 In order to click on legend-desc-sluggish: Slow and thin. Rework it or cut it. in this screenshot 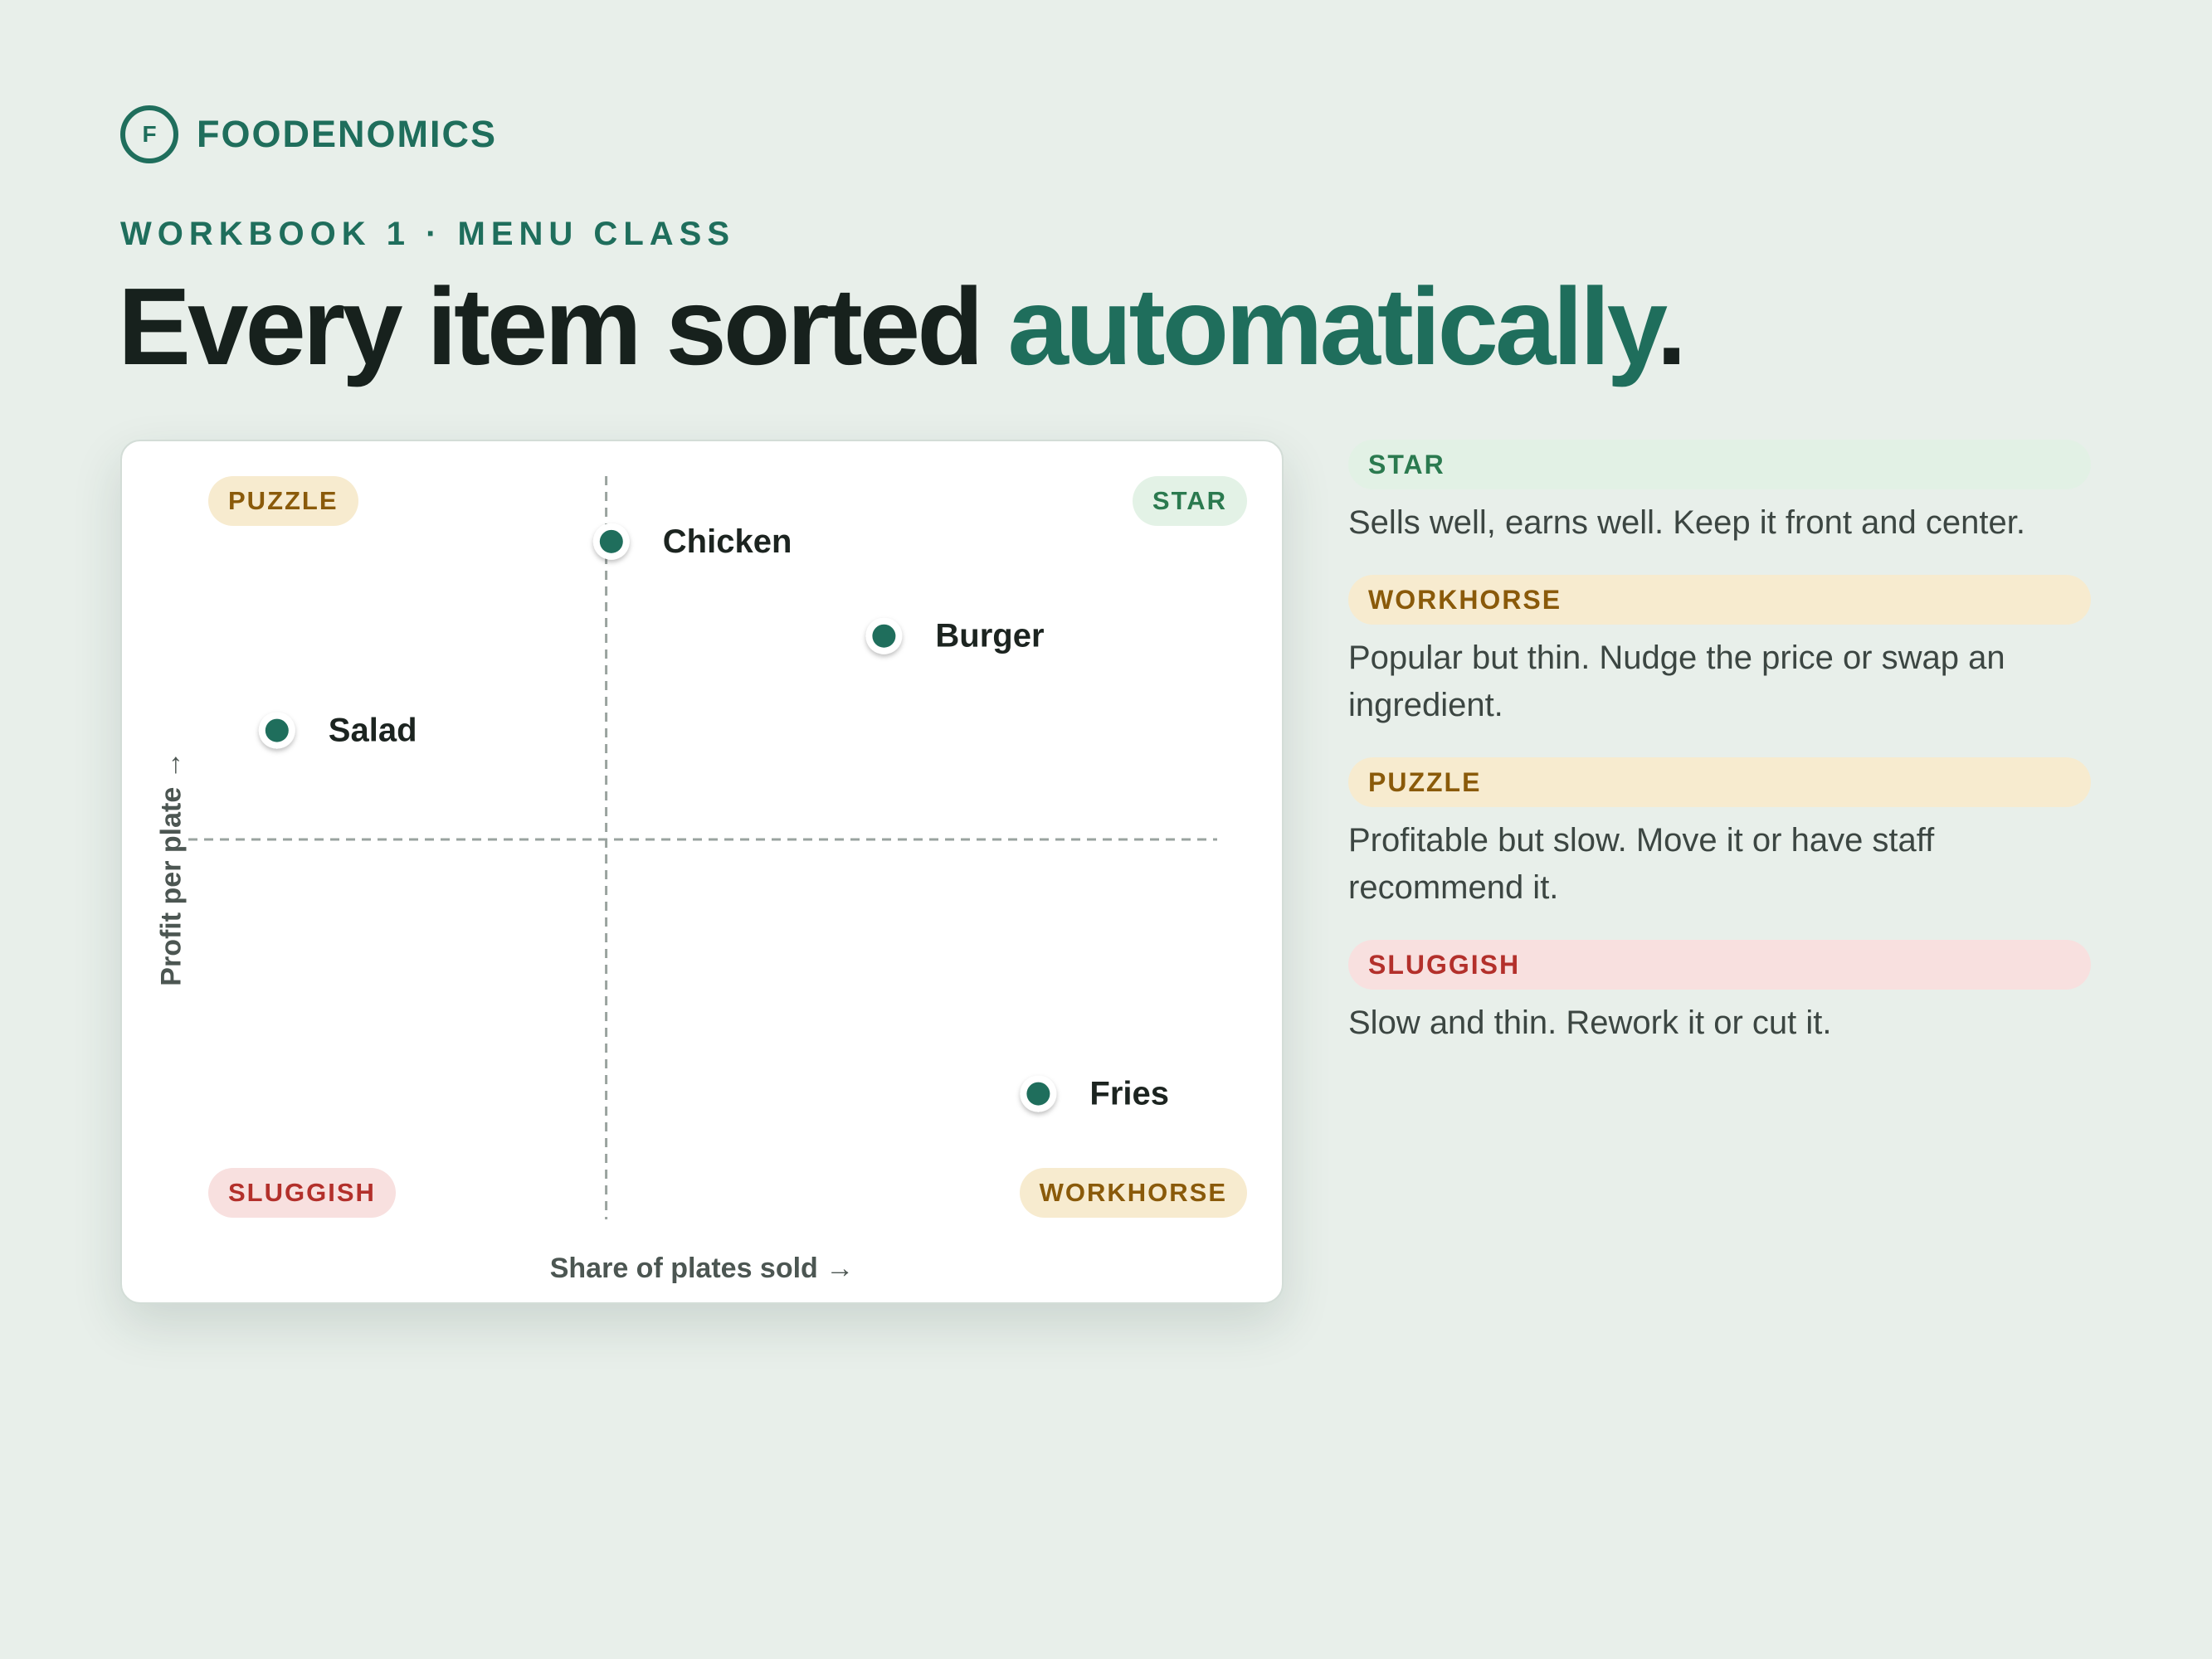, I will do `click(1590, 1023)`.